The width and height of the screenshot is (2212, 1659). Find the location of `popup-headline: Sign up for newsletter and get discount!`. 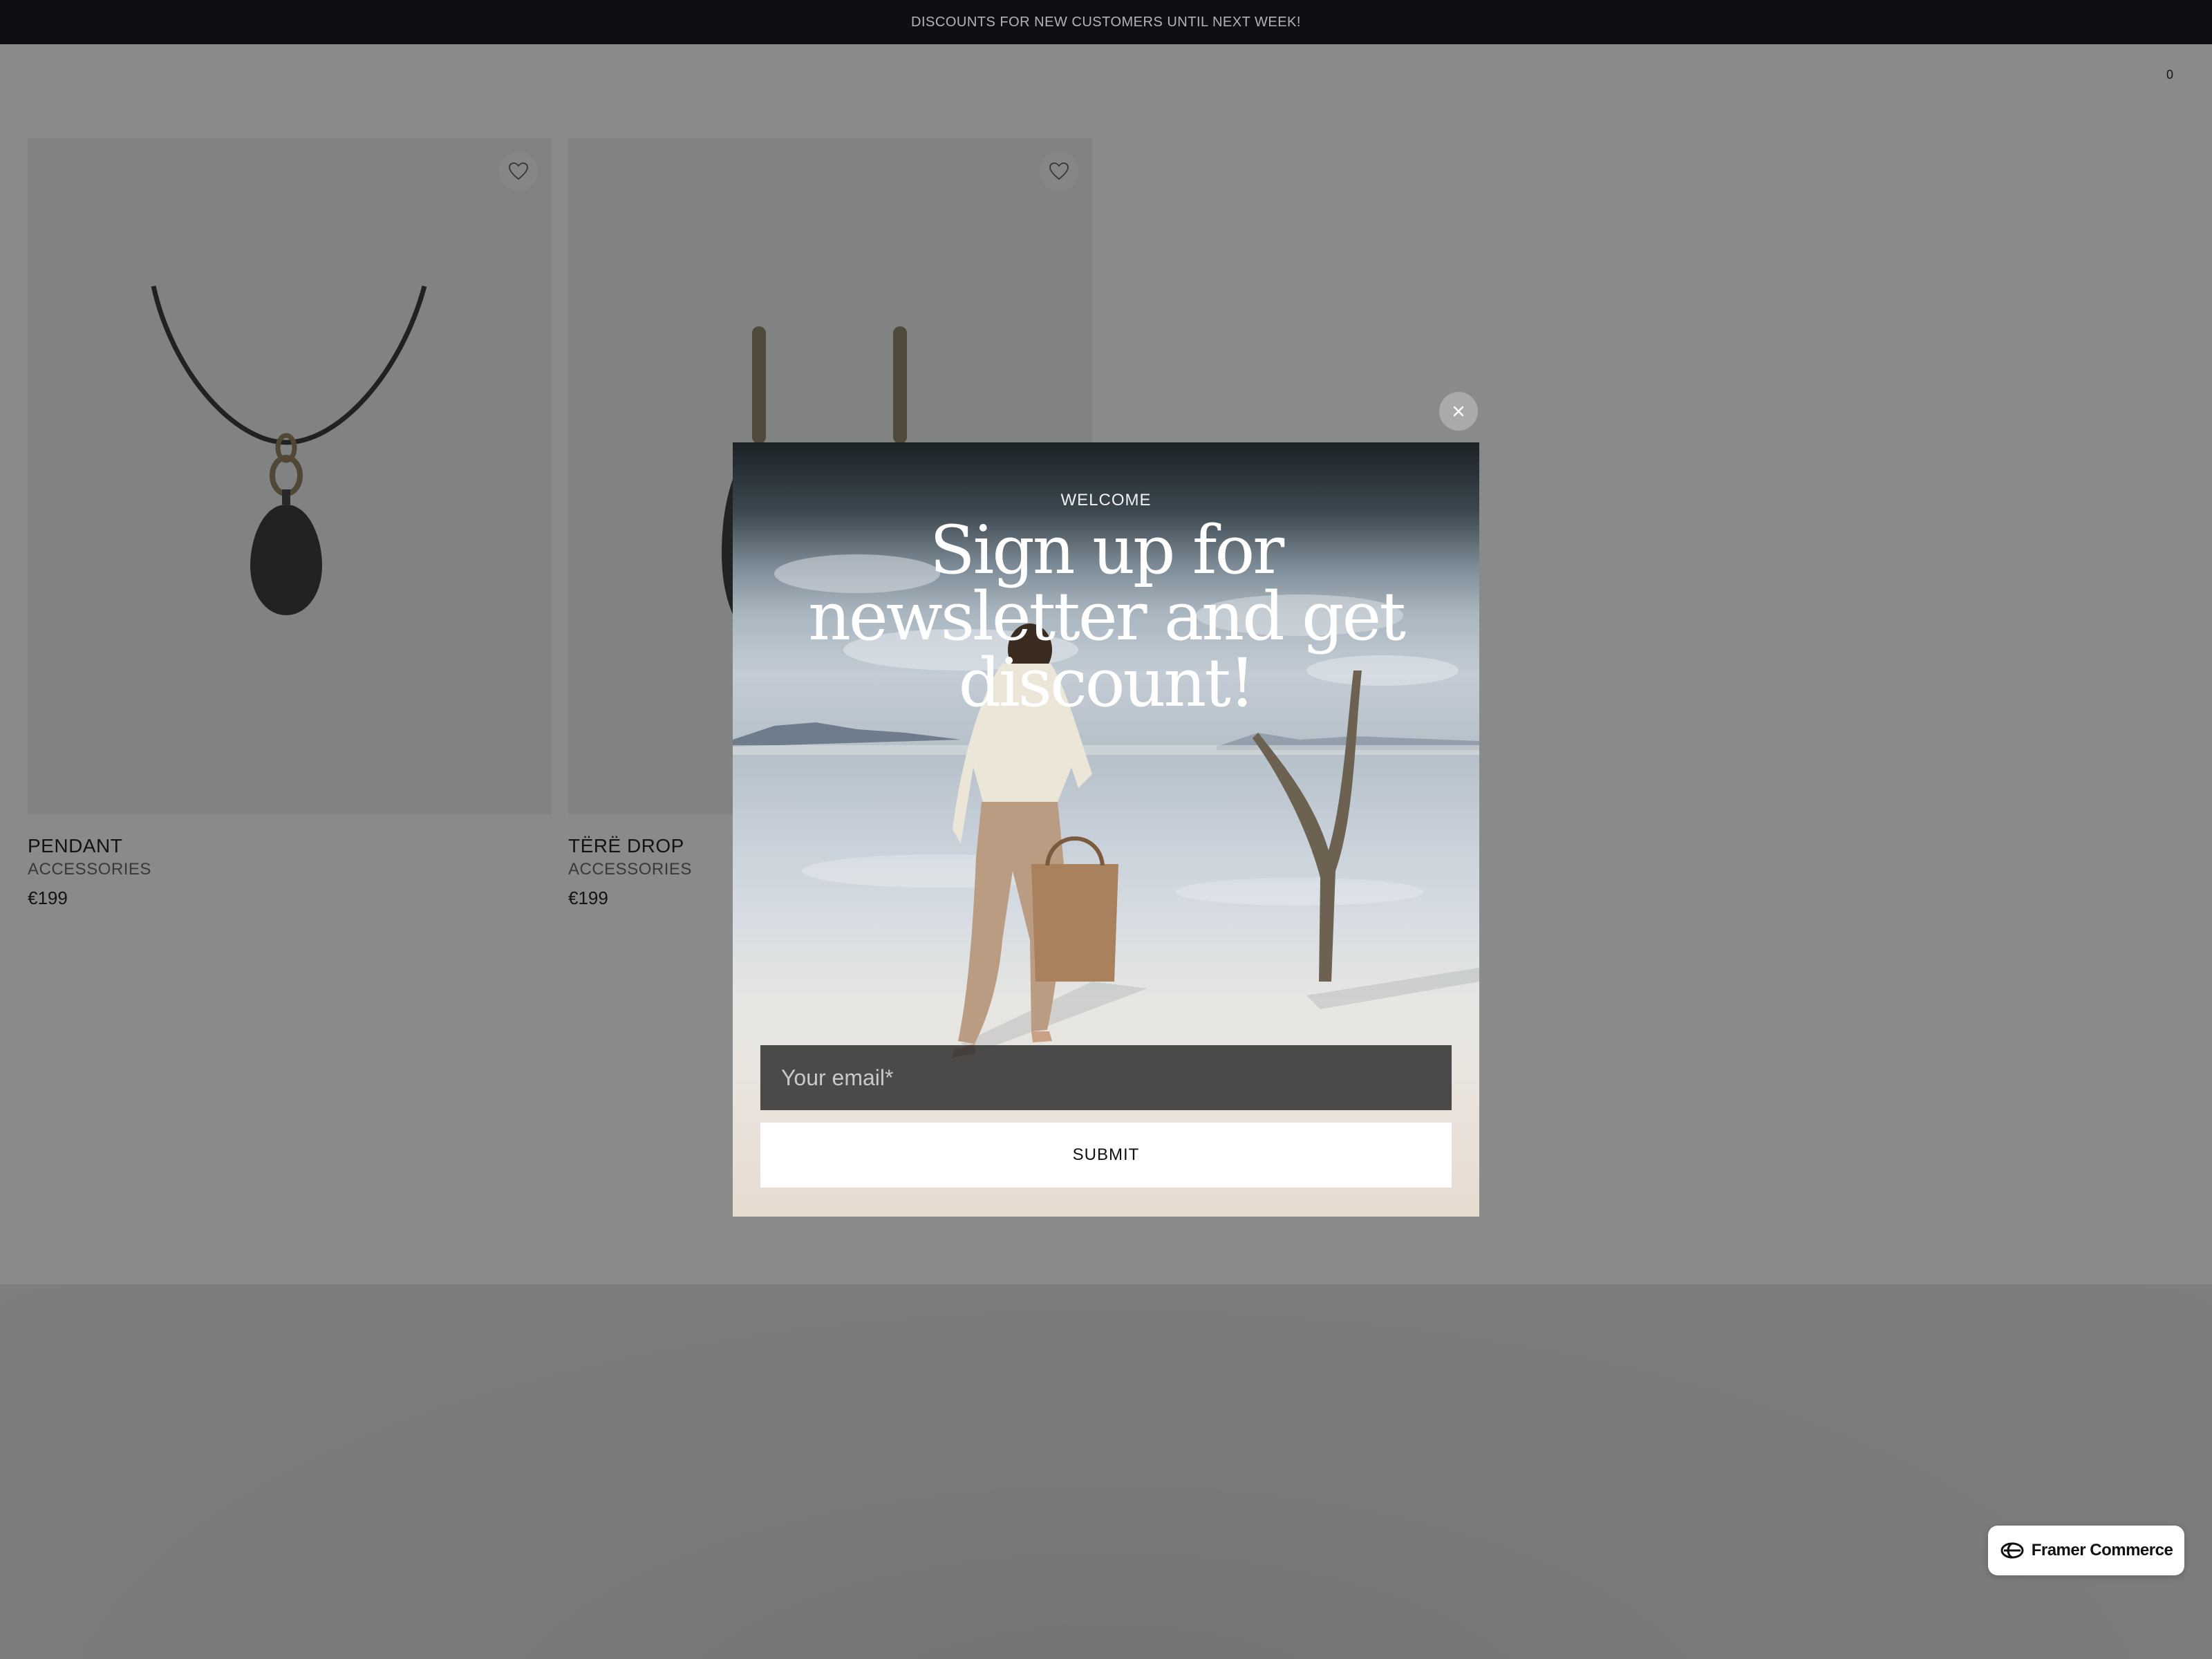

popup-headline: Sign up for newsletter and get discount! is located at coordinates (1107, 617).